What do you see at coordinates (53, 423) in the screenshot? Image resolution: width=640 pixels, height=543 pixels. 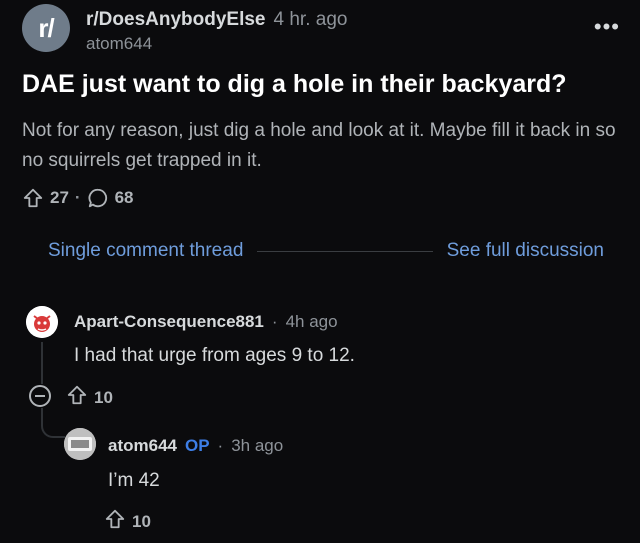 I see `reply-thread-line` at bounding box center [53, 423].